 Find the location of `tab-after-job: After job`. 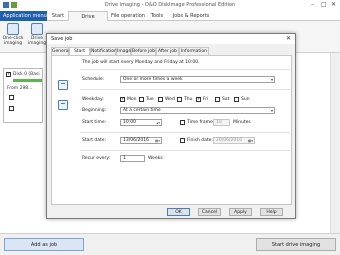

tab-after-job: After job is located at coordinates (167, 51).